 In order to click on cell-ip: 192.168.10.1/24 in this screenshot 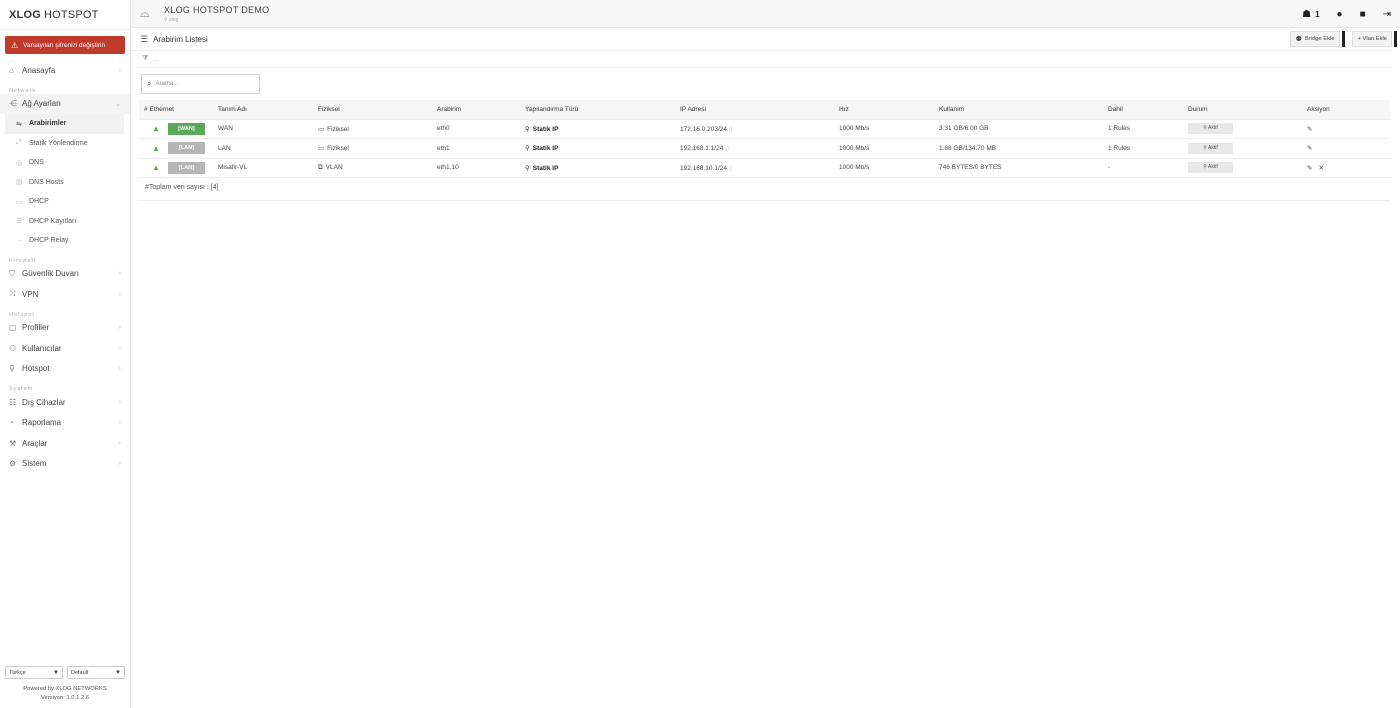, I will do `click(703, 168)`.